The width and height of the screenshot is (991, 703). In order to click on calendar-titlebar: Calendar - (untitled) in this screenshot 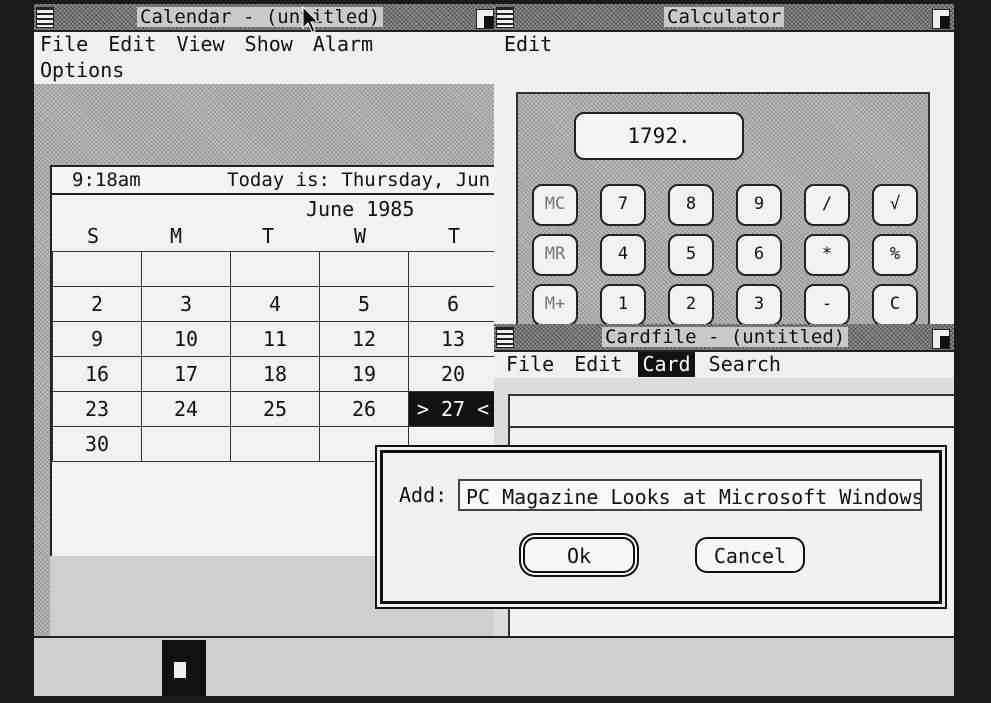, I will do `click(266, 18)`.